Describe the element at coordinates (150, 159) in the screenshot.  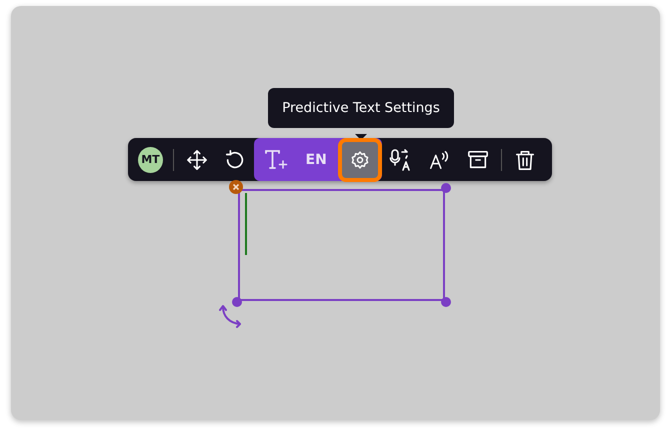
I see `user-avatar: MT` at that location.